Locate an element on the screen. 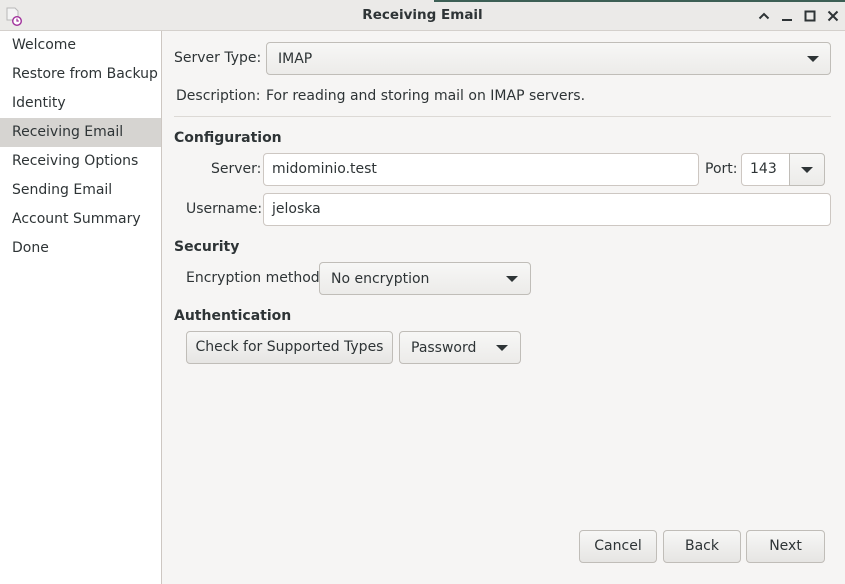  encryption-method-value: No encryption is located at coordinates (380, 278).